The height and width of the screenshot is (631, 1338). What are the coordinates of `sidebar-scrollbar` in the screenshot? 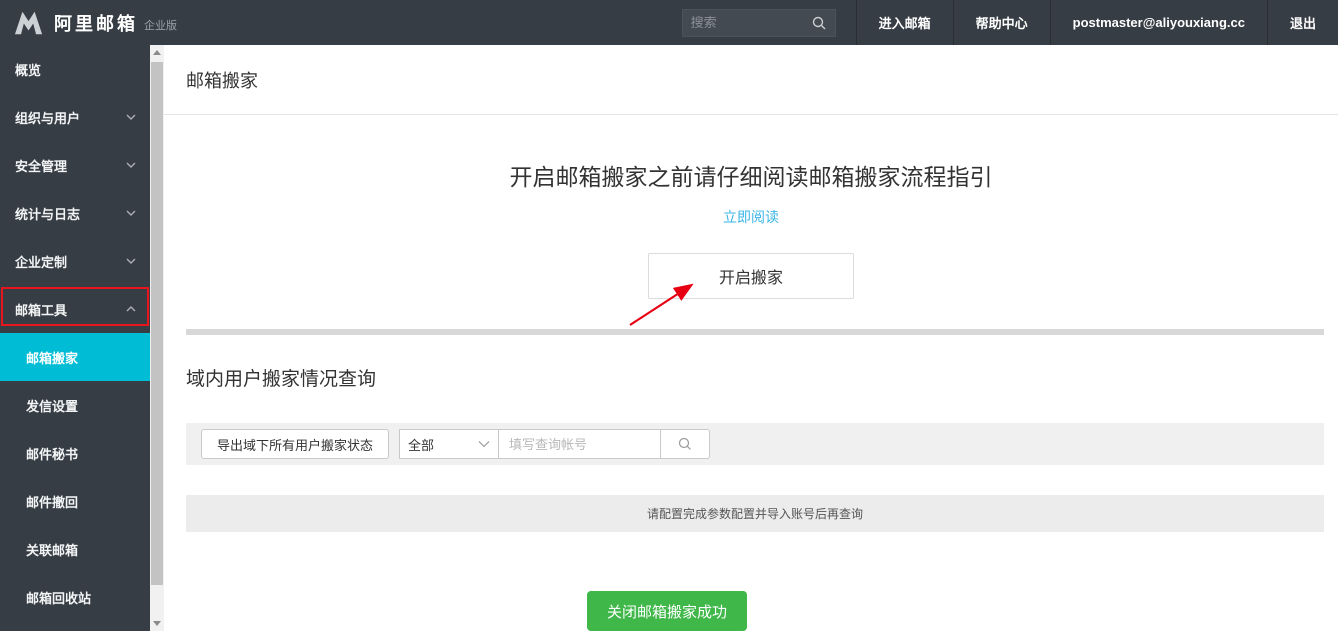 It's located at (157, 338).